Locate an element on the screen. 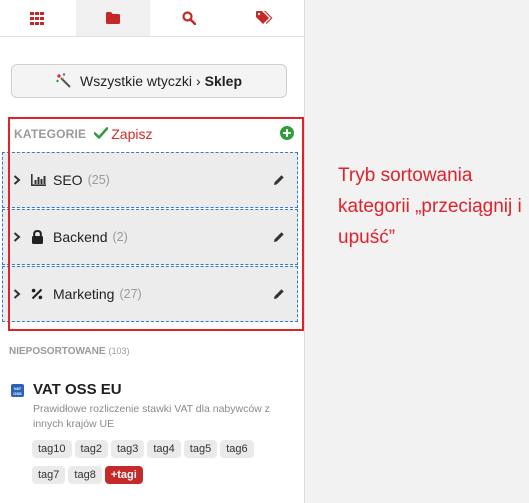 This screenshot has width=529, height=503. tag-chip: tag4 is located at coordinates (164, 449).